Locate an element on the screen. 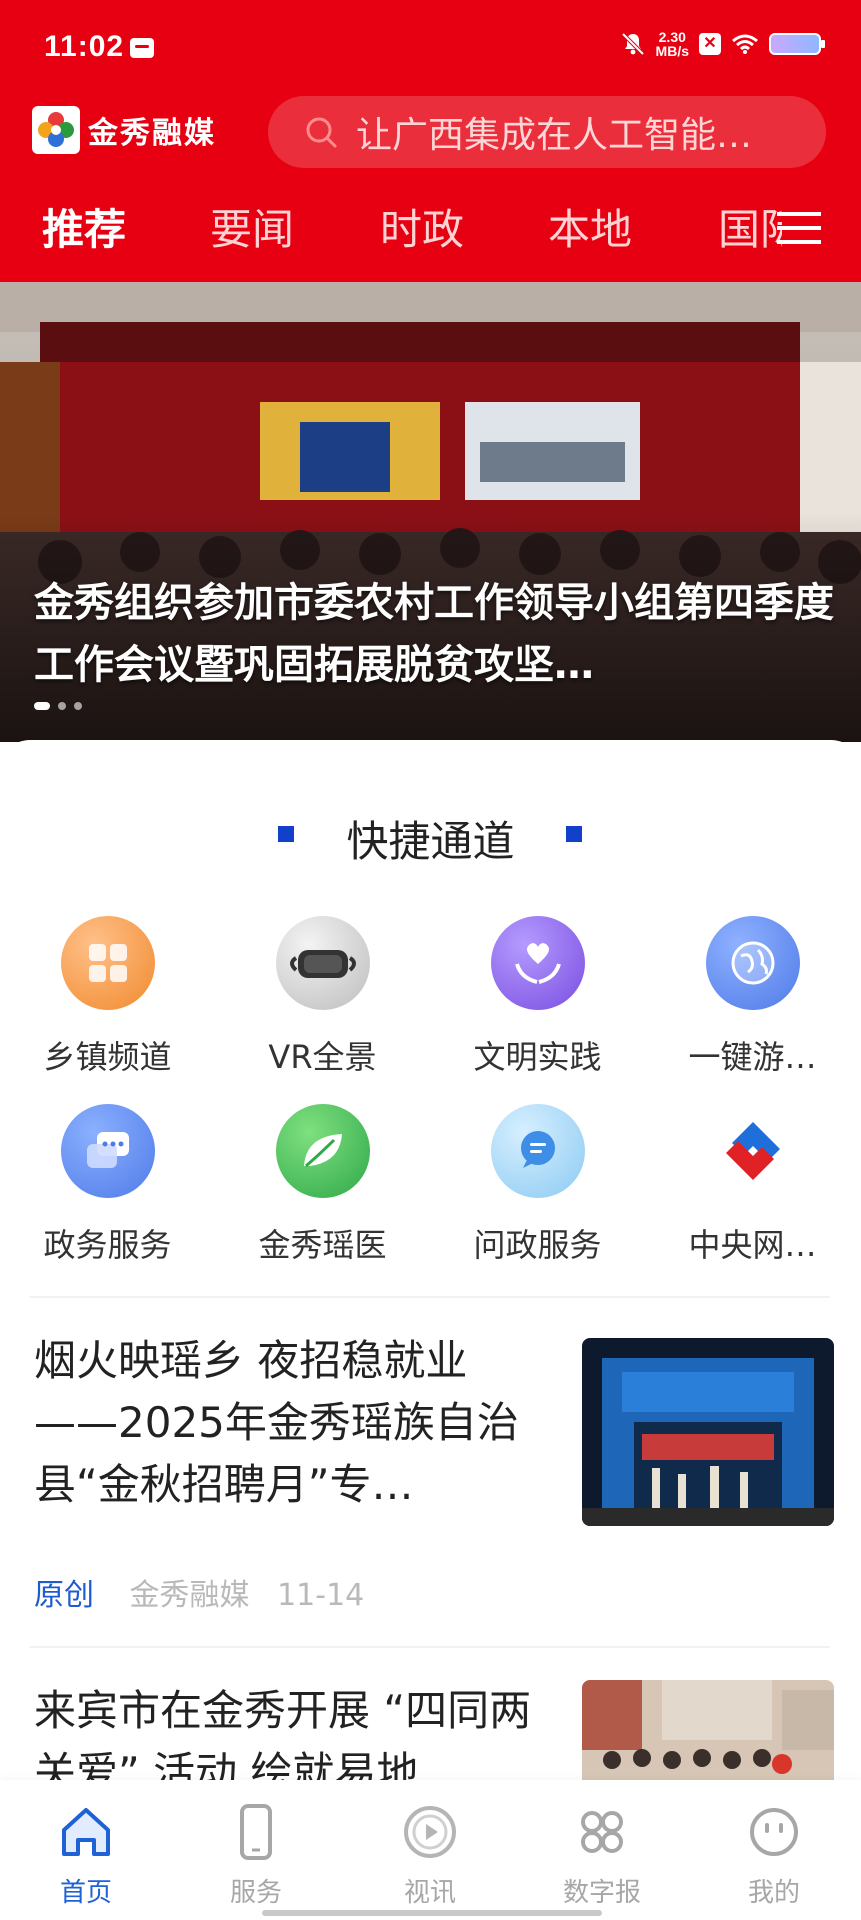 The image size is (861, 1920). tab-recommend: 推荐 is located at coordinates (84, 226).